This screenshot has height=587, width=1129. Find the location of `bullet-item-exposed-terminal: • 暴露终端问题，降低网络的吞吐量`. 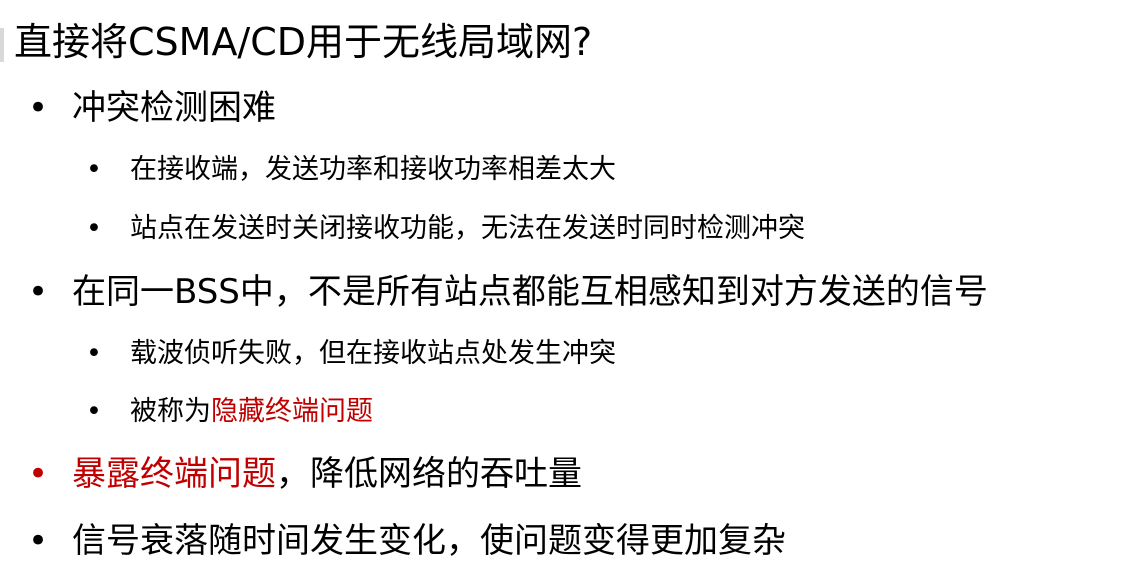

bullet-item-exposed-terminal: • 暴露终端问题，降低网络的吞吐量 is located at coordinates (303, 474).